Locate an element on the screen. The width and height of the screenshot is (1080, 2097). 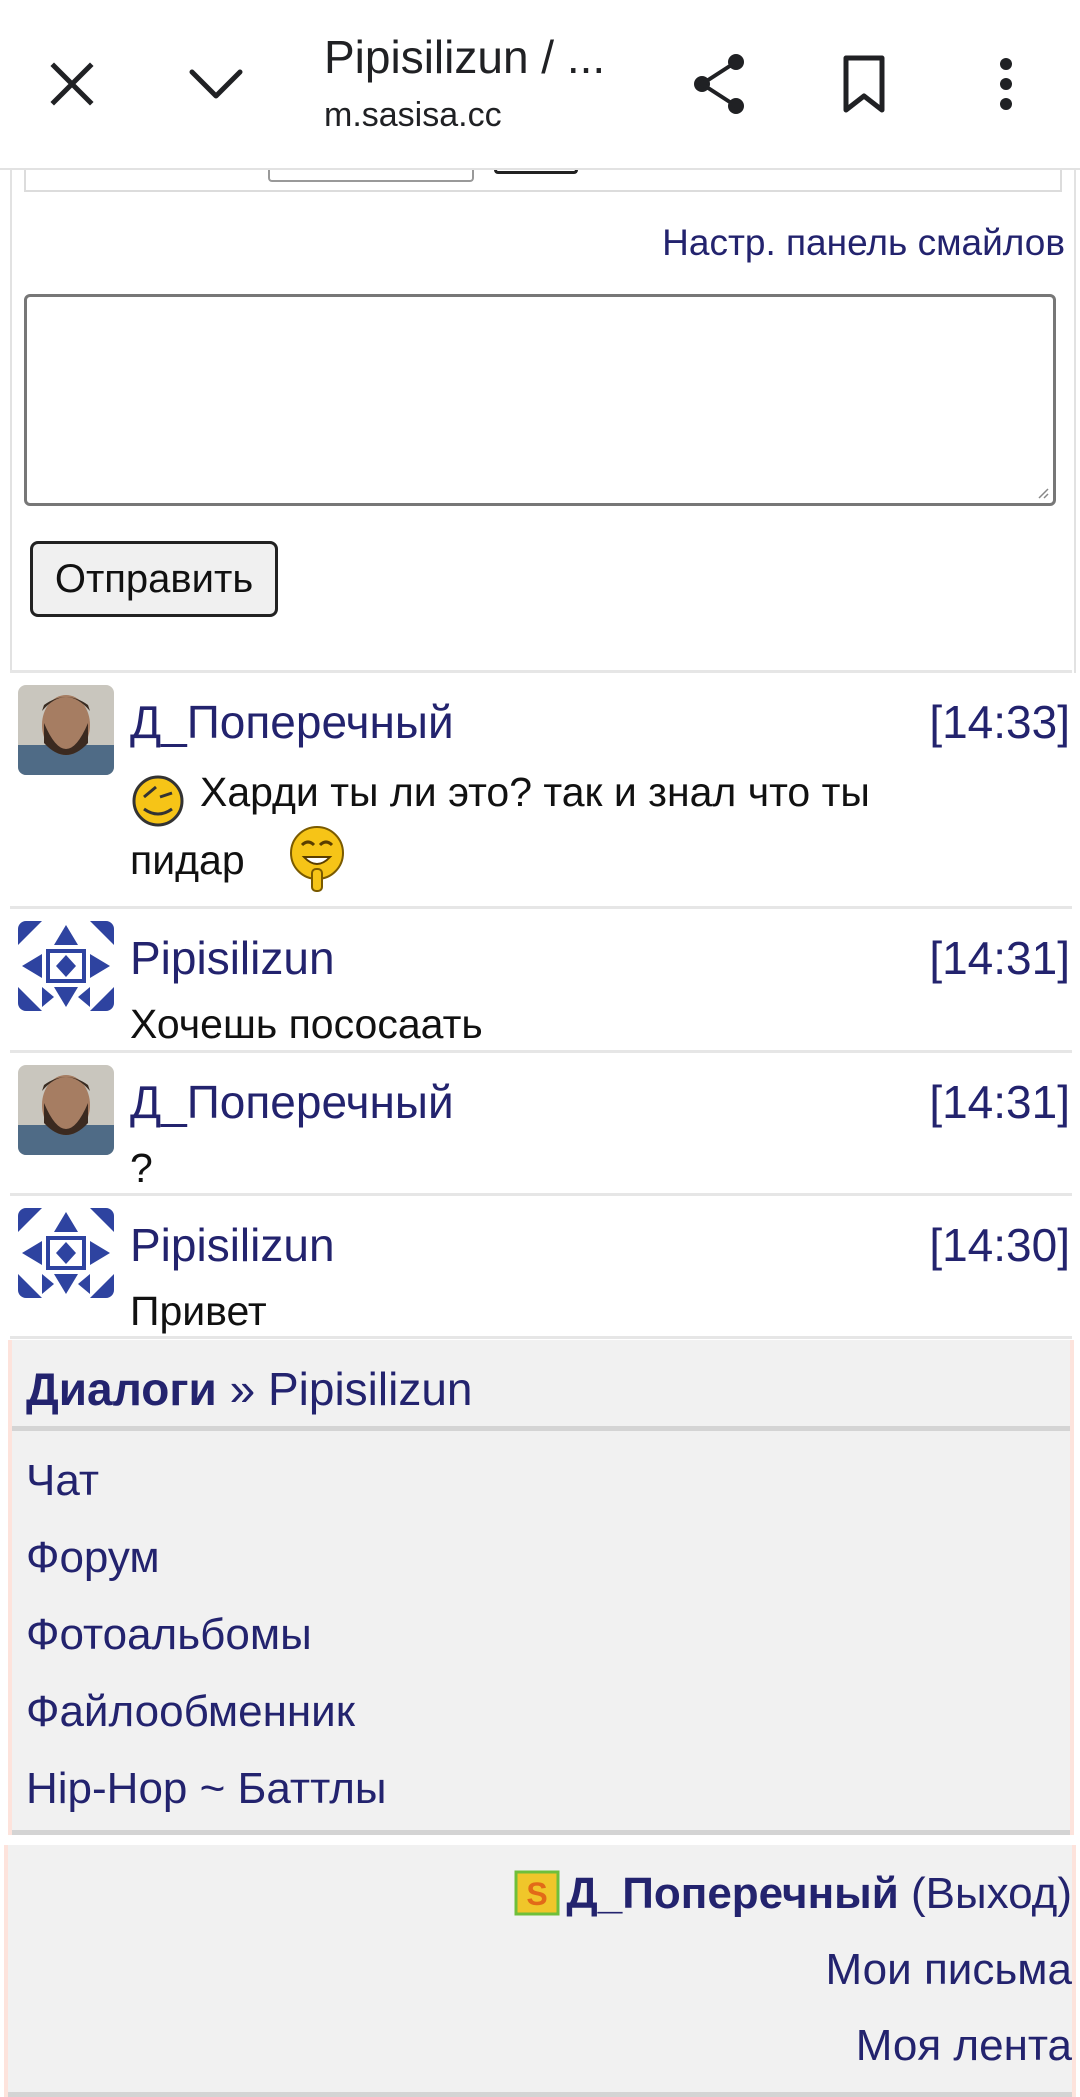
status-s-icon: S is located at coordinates (537, 1893).